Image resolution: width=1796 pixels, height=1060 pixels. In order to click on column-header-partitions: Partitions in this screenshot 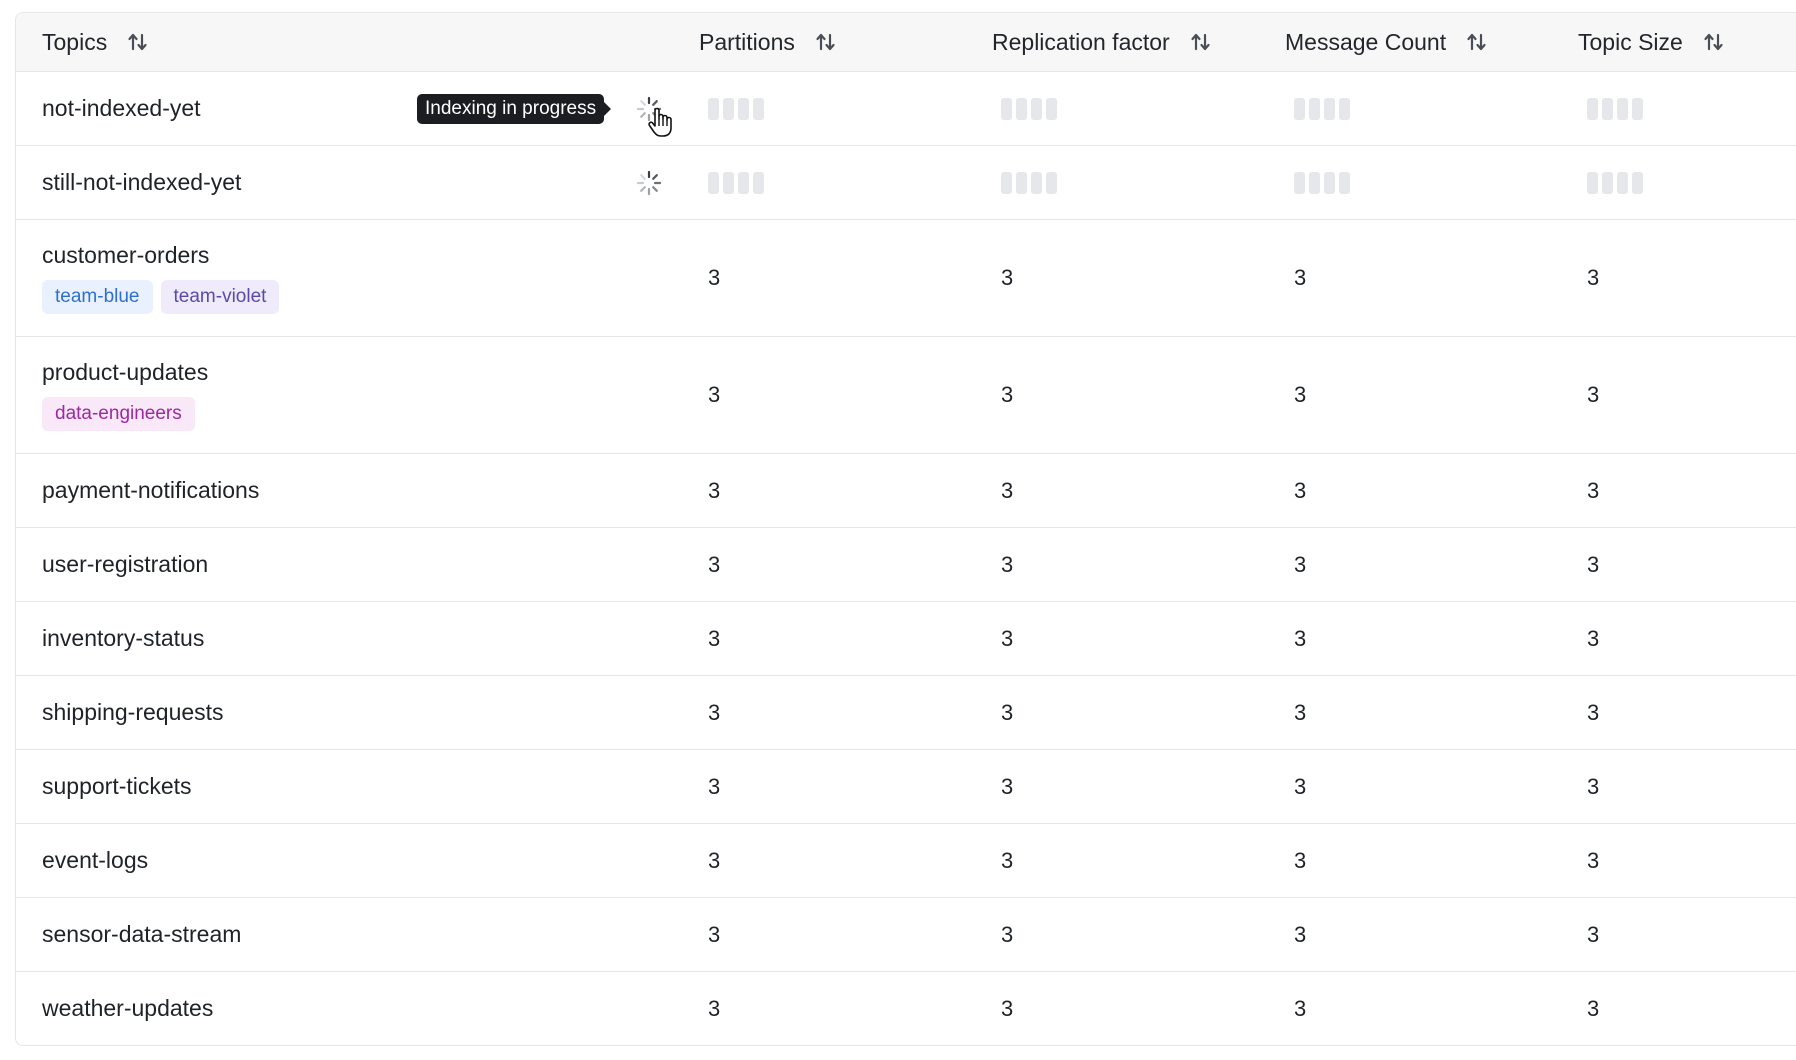, I will do `click(845, 42)`.